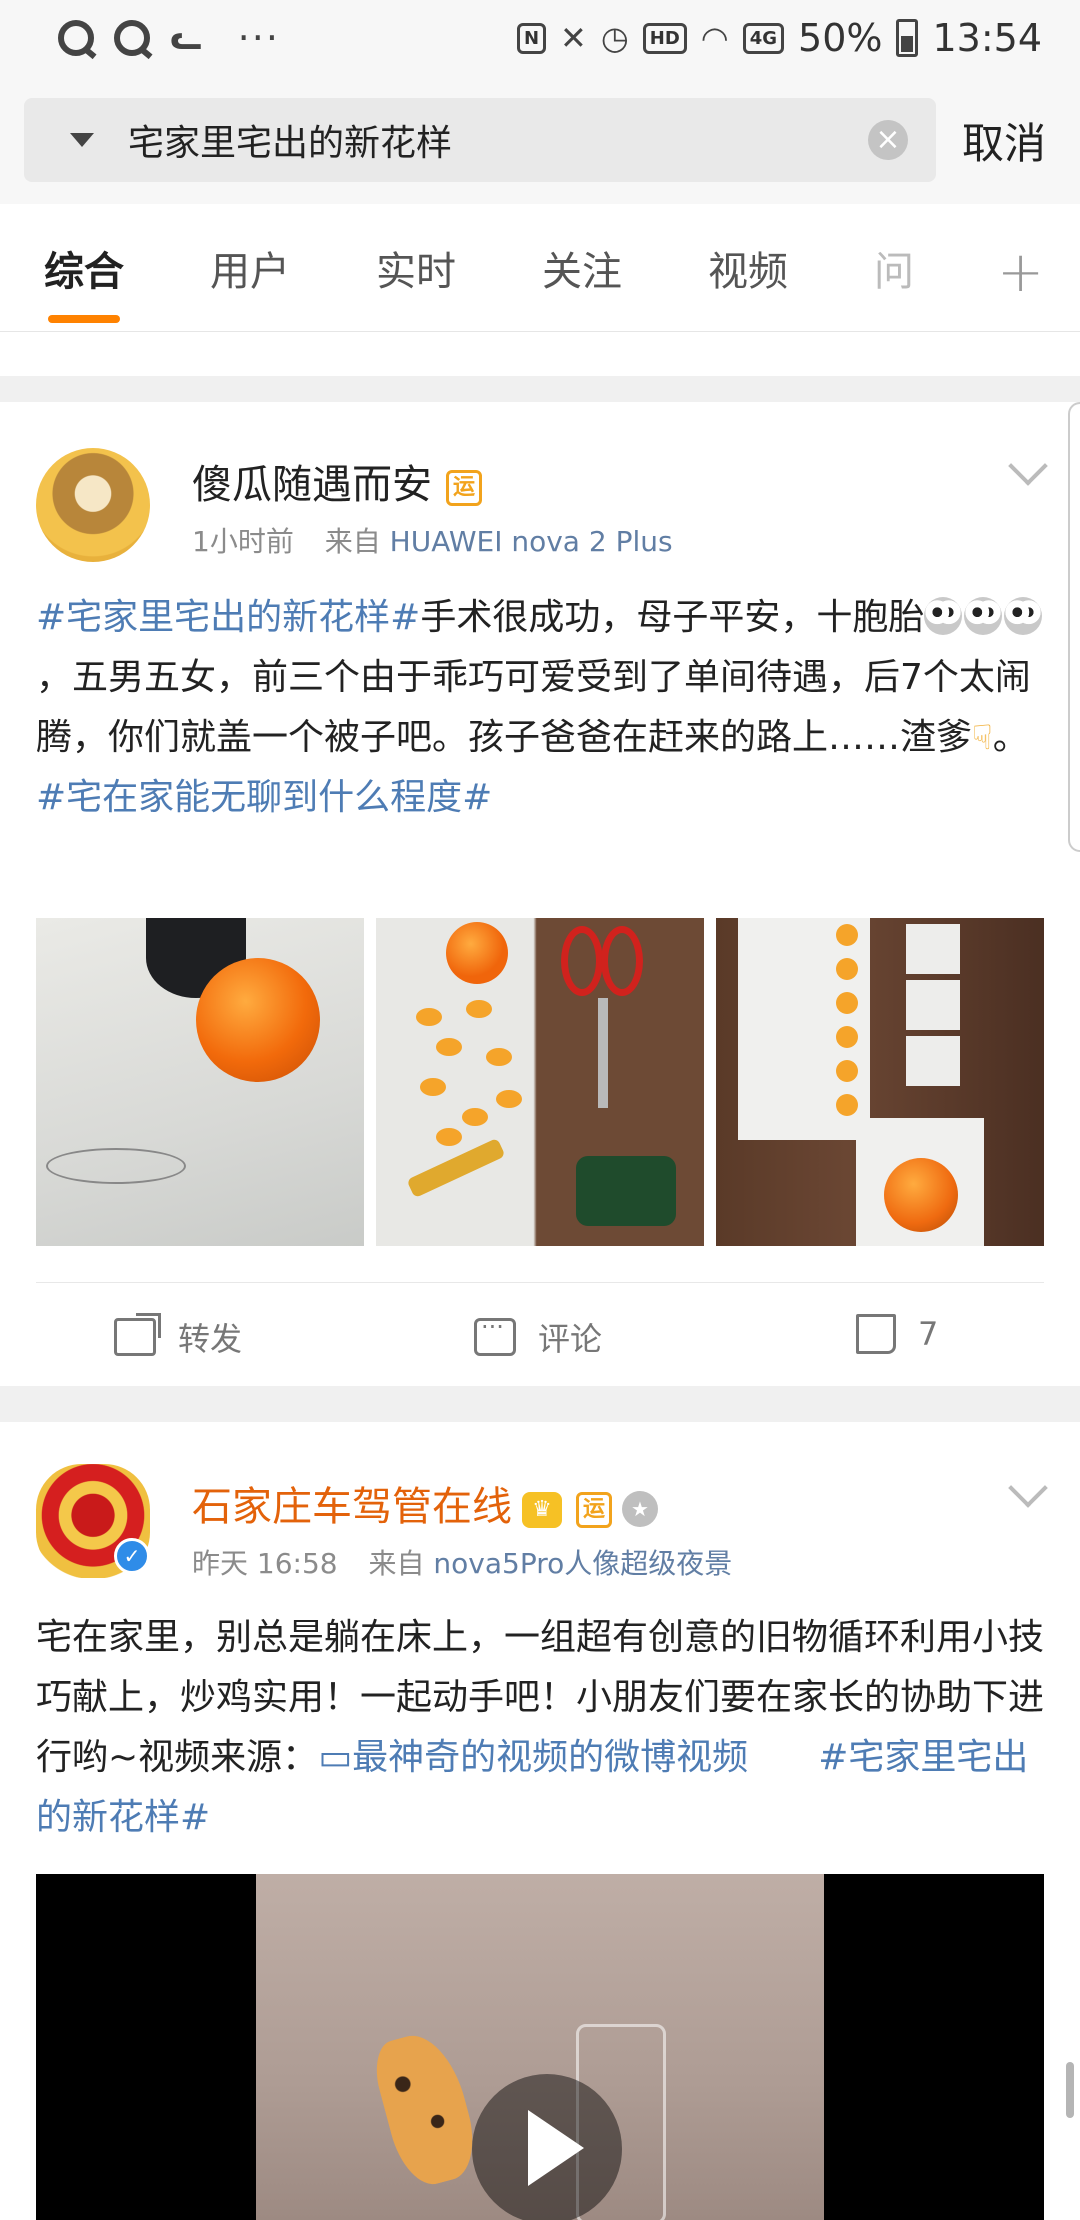 This screenshot has height=2220, width=1080. Describe the element at coordinates (210, 1339) in the screenshot. I see `repost-label: 转发` at that location.